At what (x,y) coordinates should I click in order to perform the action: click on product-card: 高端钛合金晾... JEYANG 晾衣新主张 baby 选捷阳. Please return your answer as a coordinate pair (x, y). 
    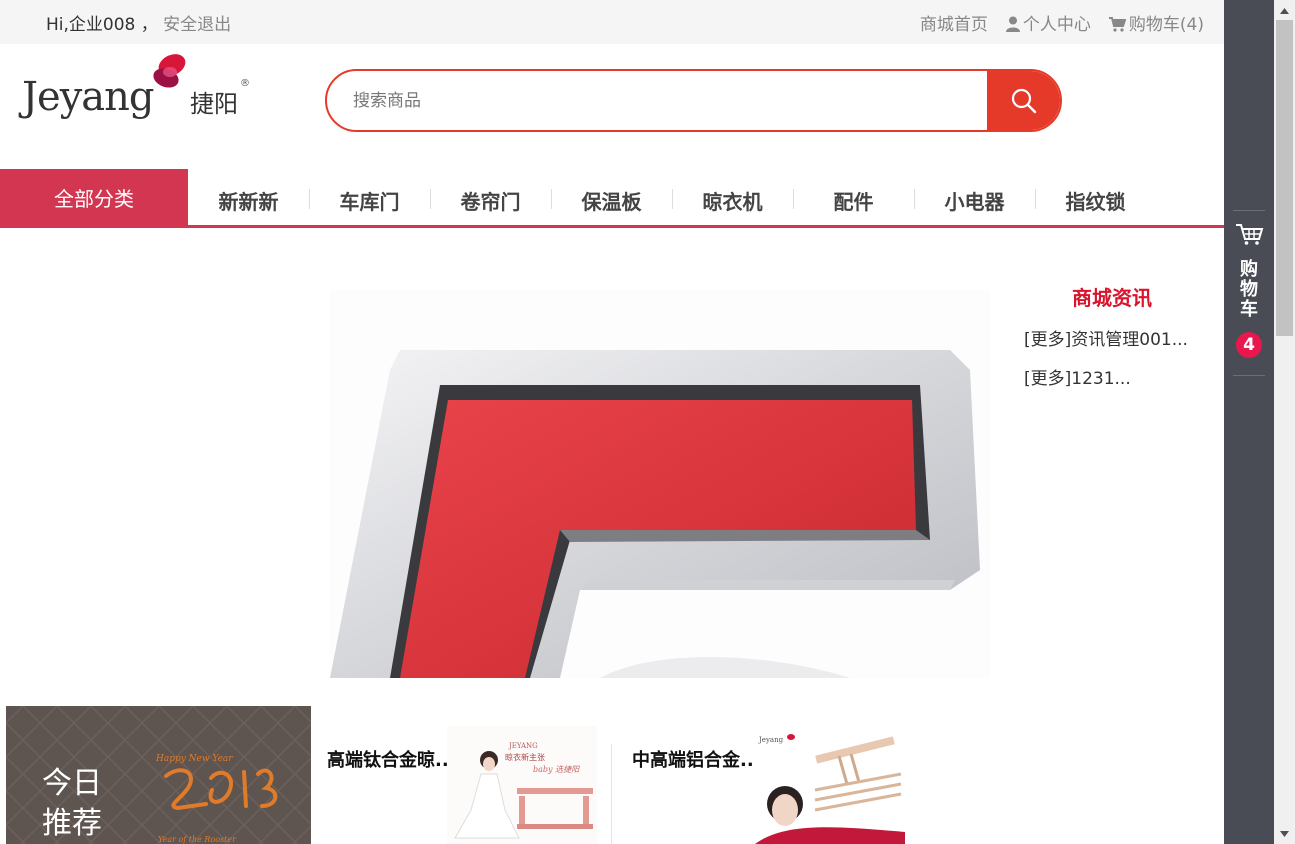
    Looking at the image, I should click on (469, 775).